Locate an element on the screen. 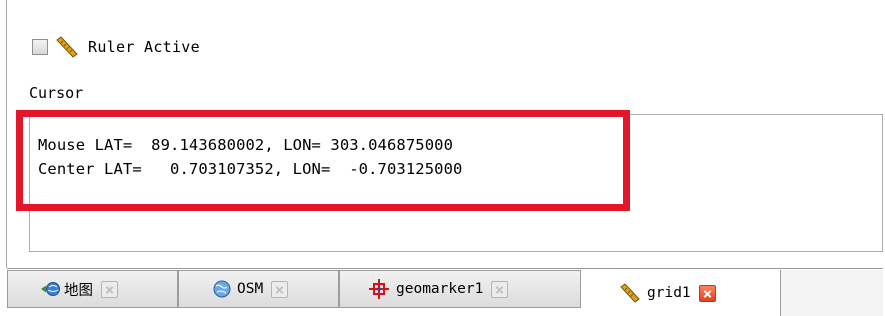 The width and height of the screenshot is (885, 316). tab-osm-label: OSM is located at coordinates (250, 289).